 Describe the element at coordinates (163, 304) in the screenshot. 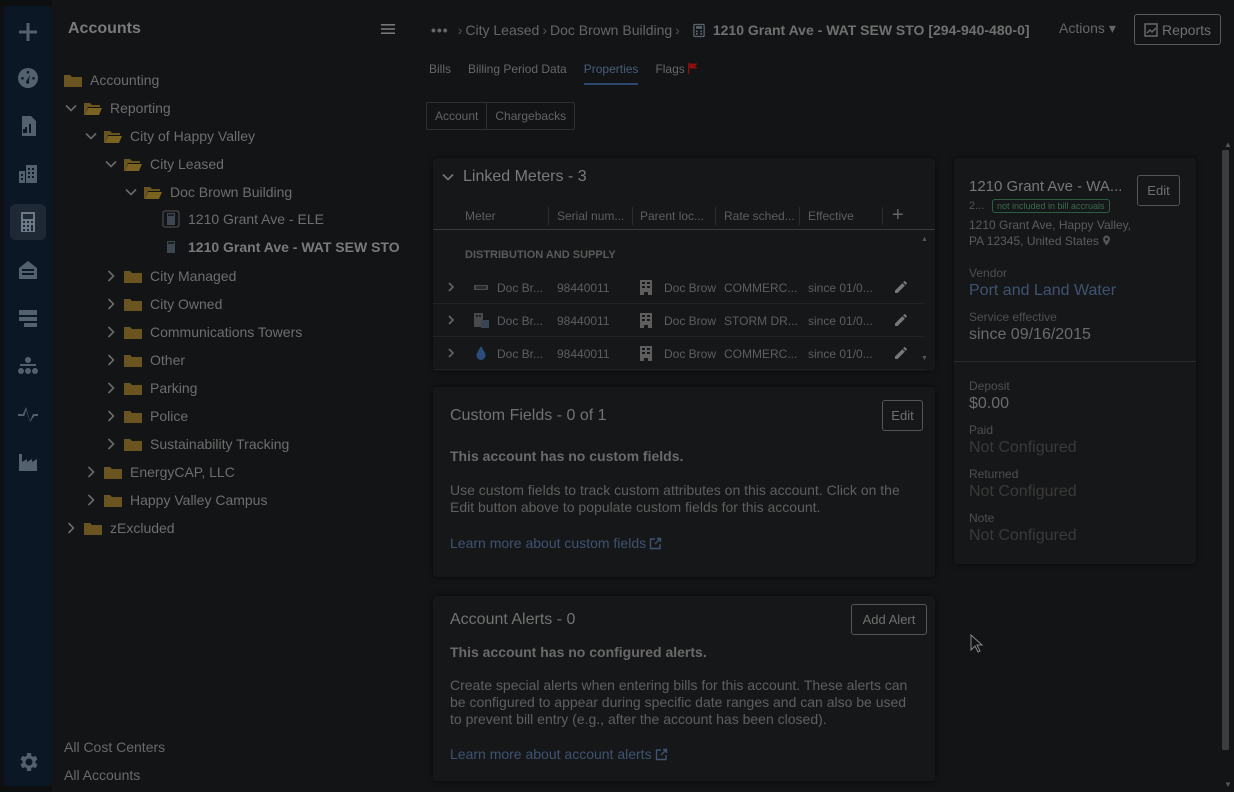

I see `tree-node: City Owned` at that location.